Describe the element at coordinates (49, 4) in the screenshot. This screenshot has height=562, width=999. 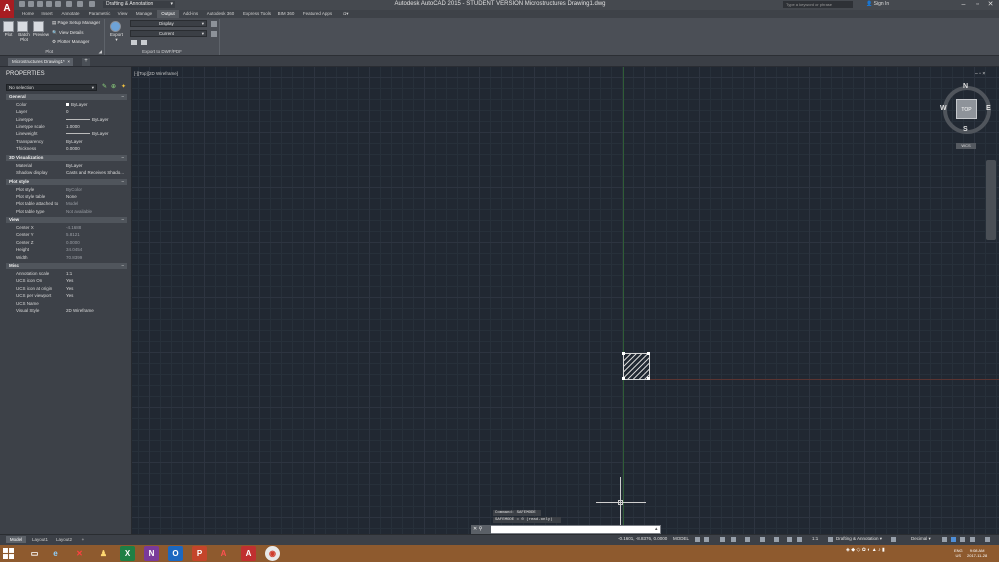
I see `save-as-icon` at that location.